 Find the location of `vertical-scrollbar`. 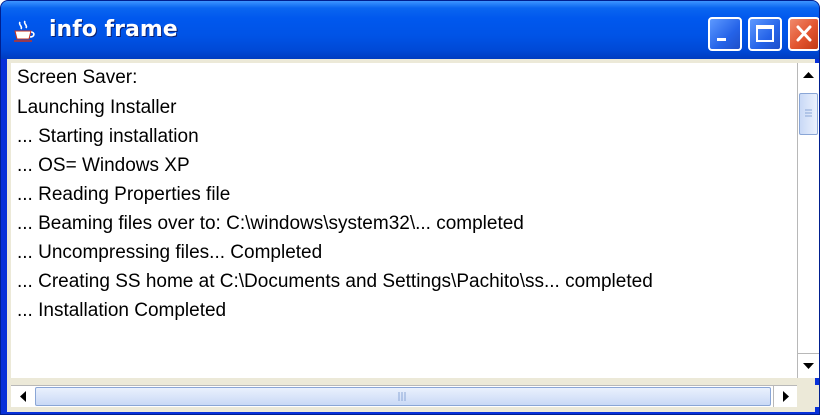

vertical-scrollbar is located at coordinates (808, 220).